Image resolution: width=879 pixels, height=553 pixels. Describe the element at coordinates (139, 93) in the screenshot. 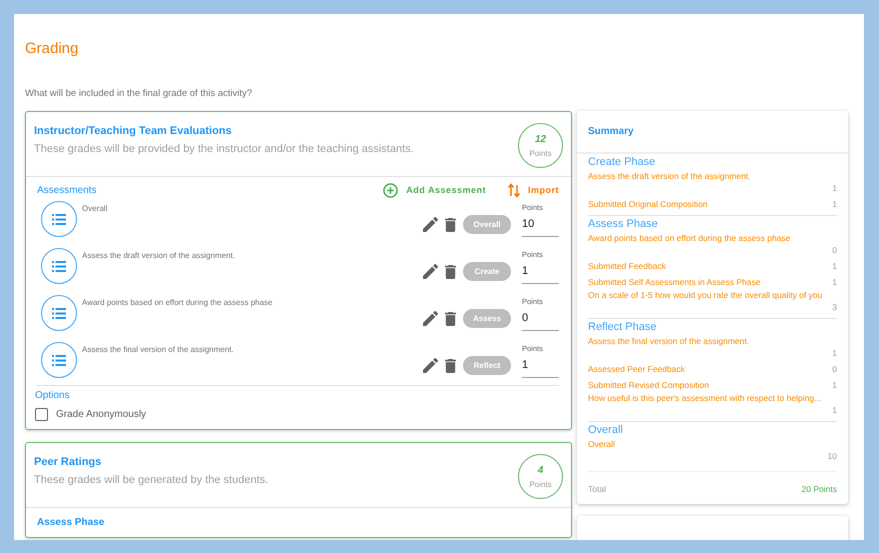

I see `question-text: What will be included in the final grade of this activity?` at that location.